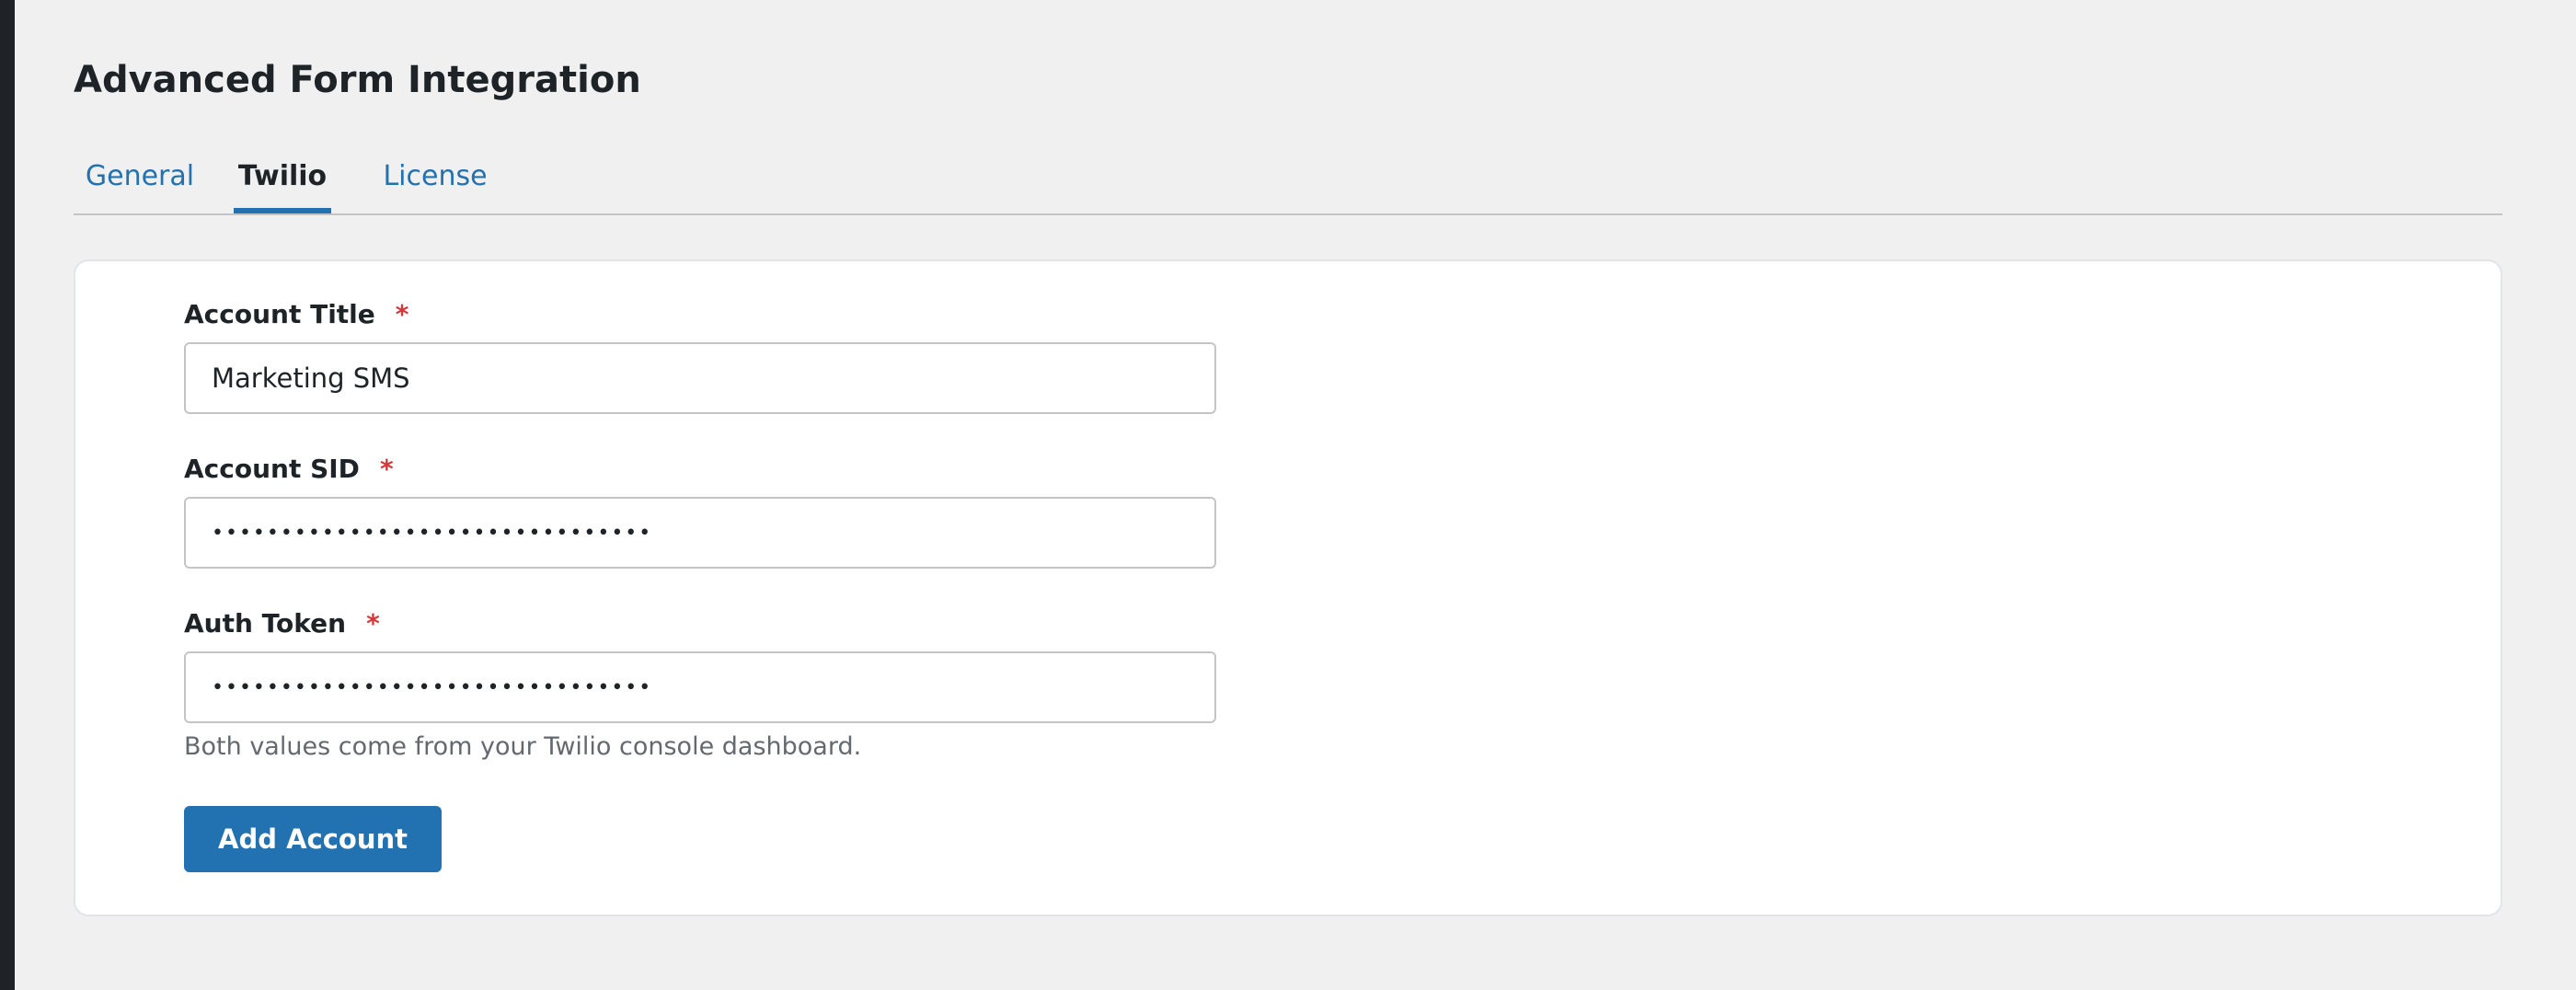 This screenshot has height=990, width=2576. What do you see at coordinates (435, 180) in the screenshot?
I see `tab-license: License` at bounding box center [435, 180].